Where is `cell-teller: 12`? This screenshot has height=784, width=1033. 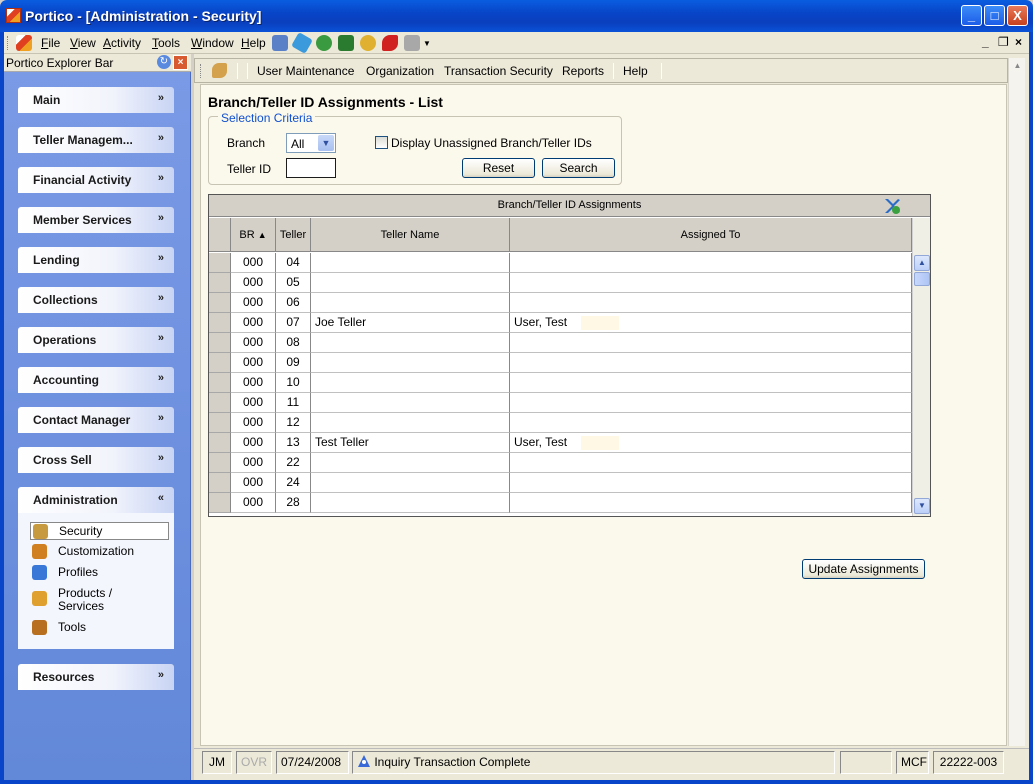
cell-teller: 12 is located at coordinates (293, 423).